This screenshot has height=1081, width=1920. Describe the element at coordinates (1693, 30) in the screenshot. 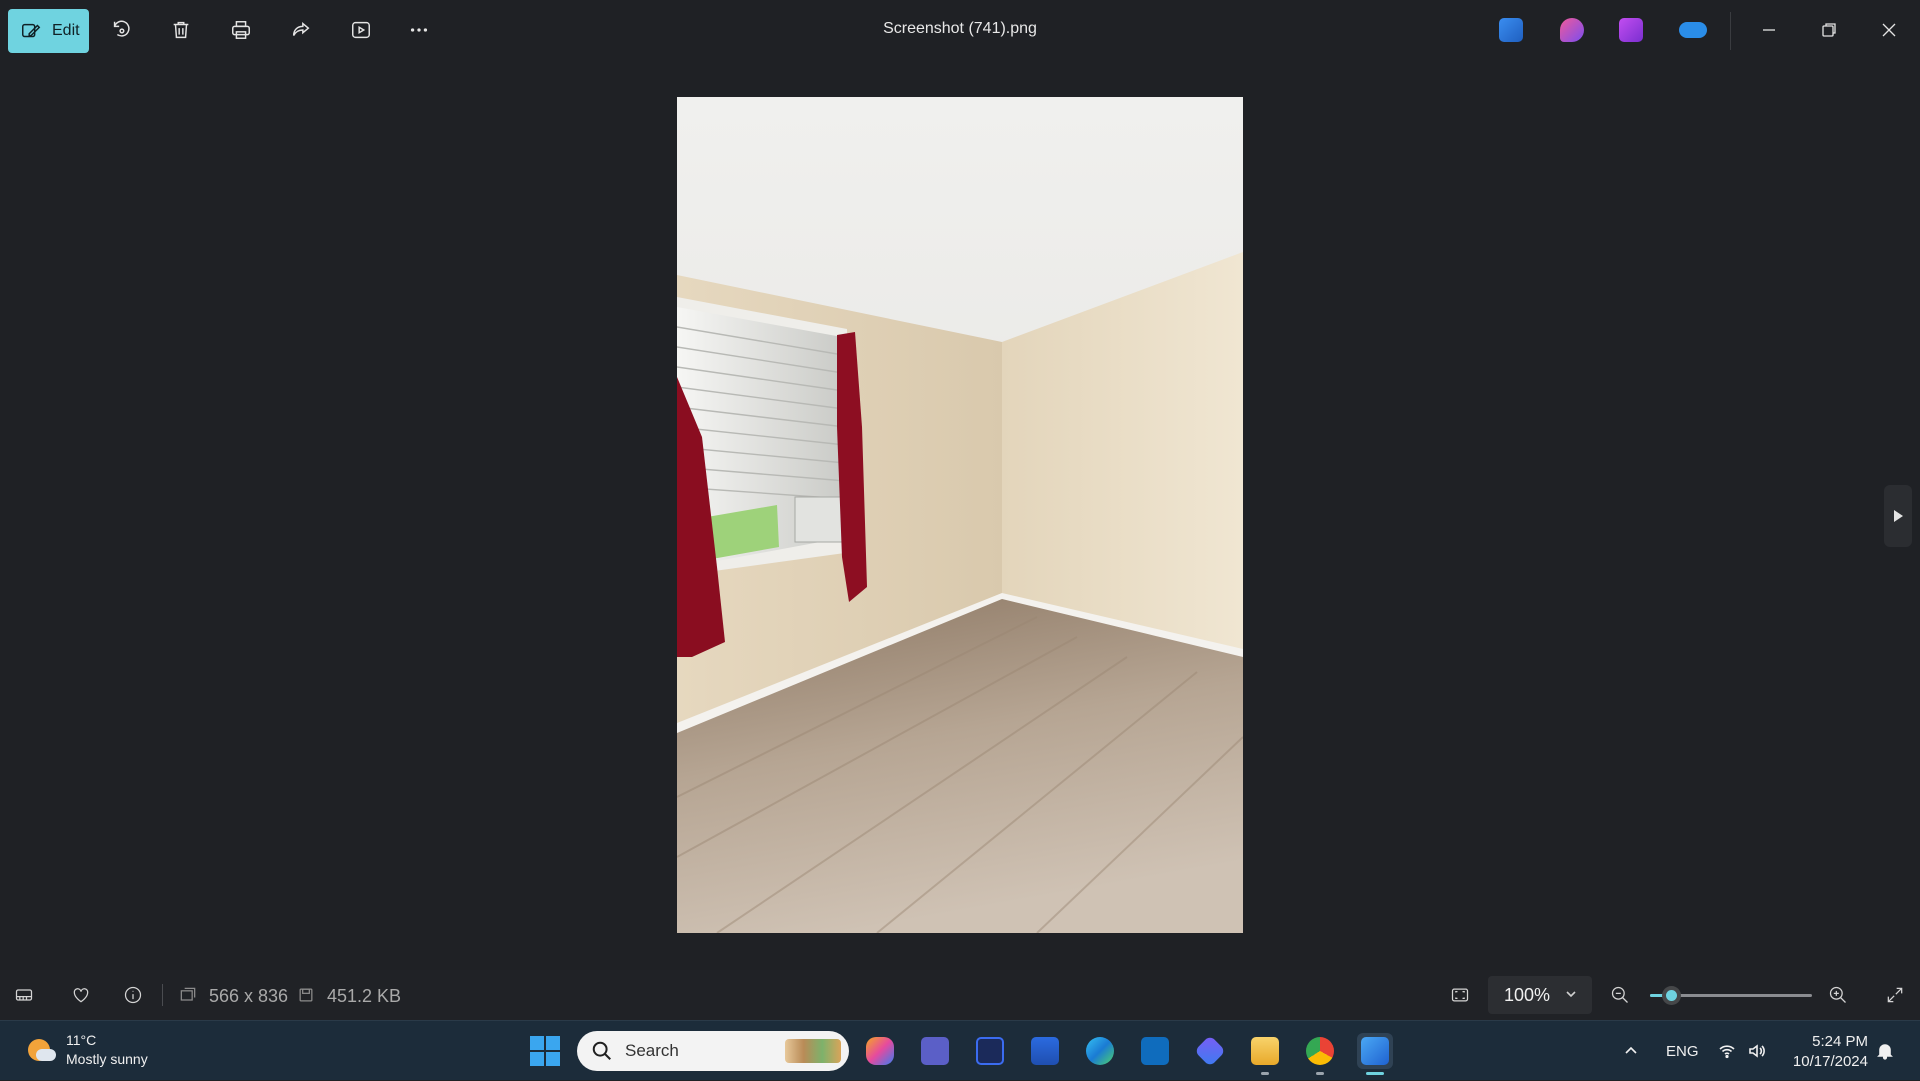

I see `onedrive-icon` at that location.